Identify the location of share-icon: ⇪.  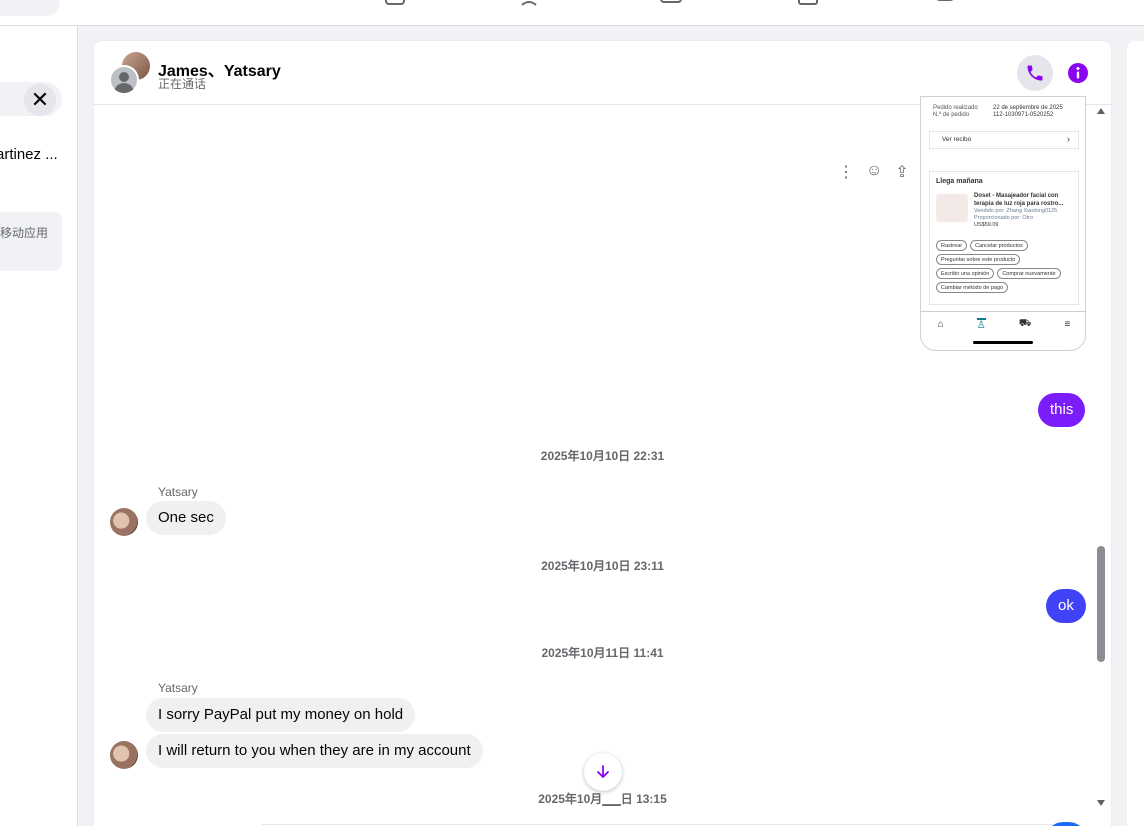
(902, 172).